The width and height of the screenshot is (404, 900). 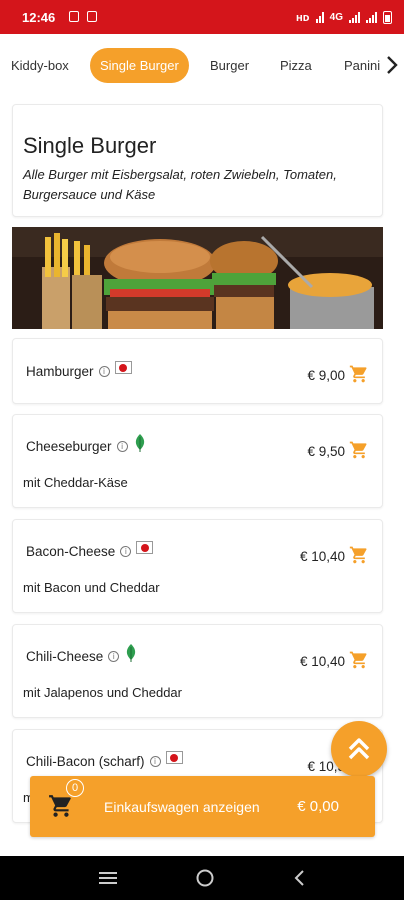 What do you see at coordinates (108, 878) in the screenshot?
I see `recent-apps-icon` at bounding box center [108, 878].